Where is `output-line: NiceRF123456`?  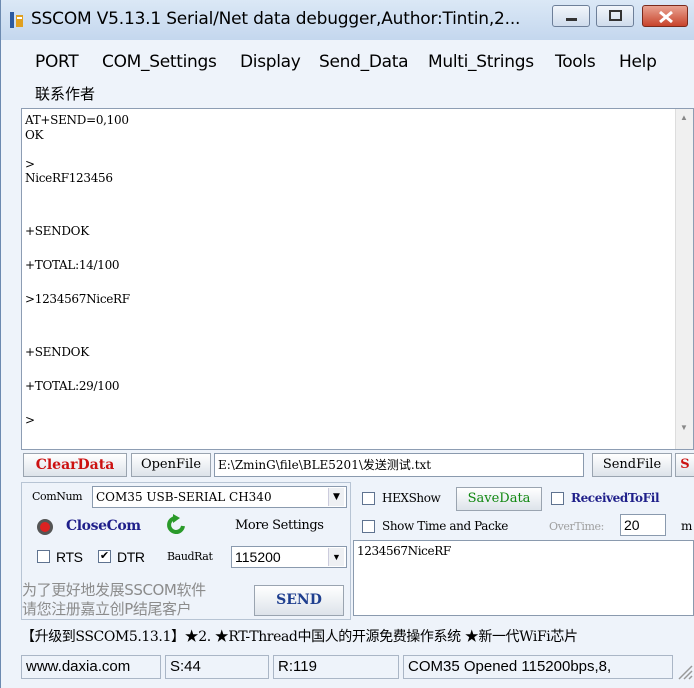
output-line: NiceRF123456 is located at coordinates (69, 178).